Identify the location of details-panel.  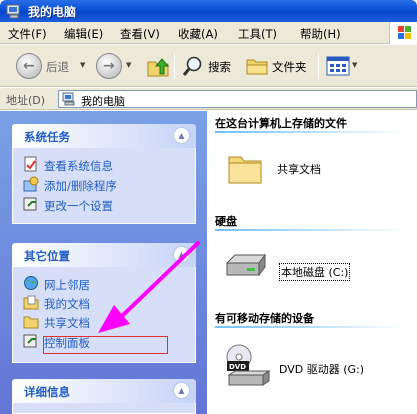
(104, 408).